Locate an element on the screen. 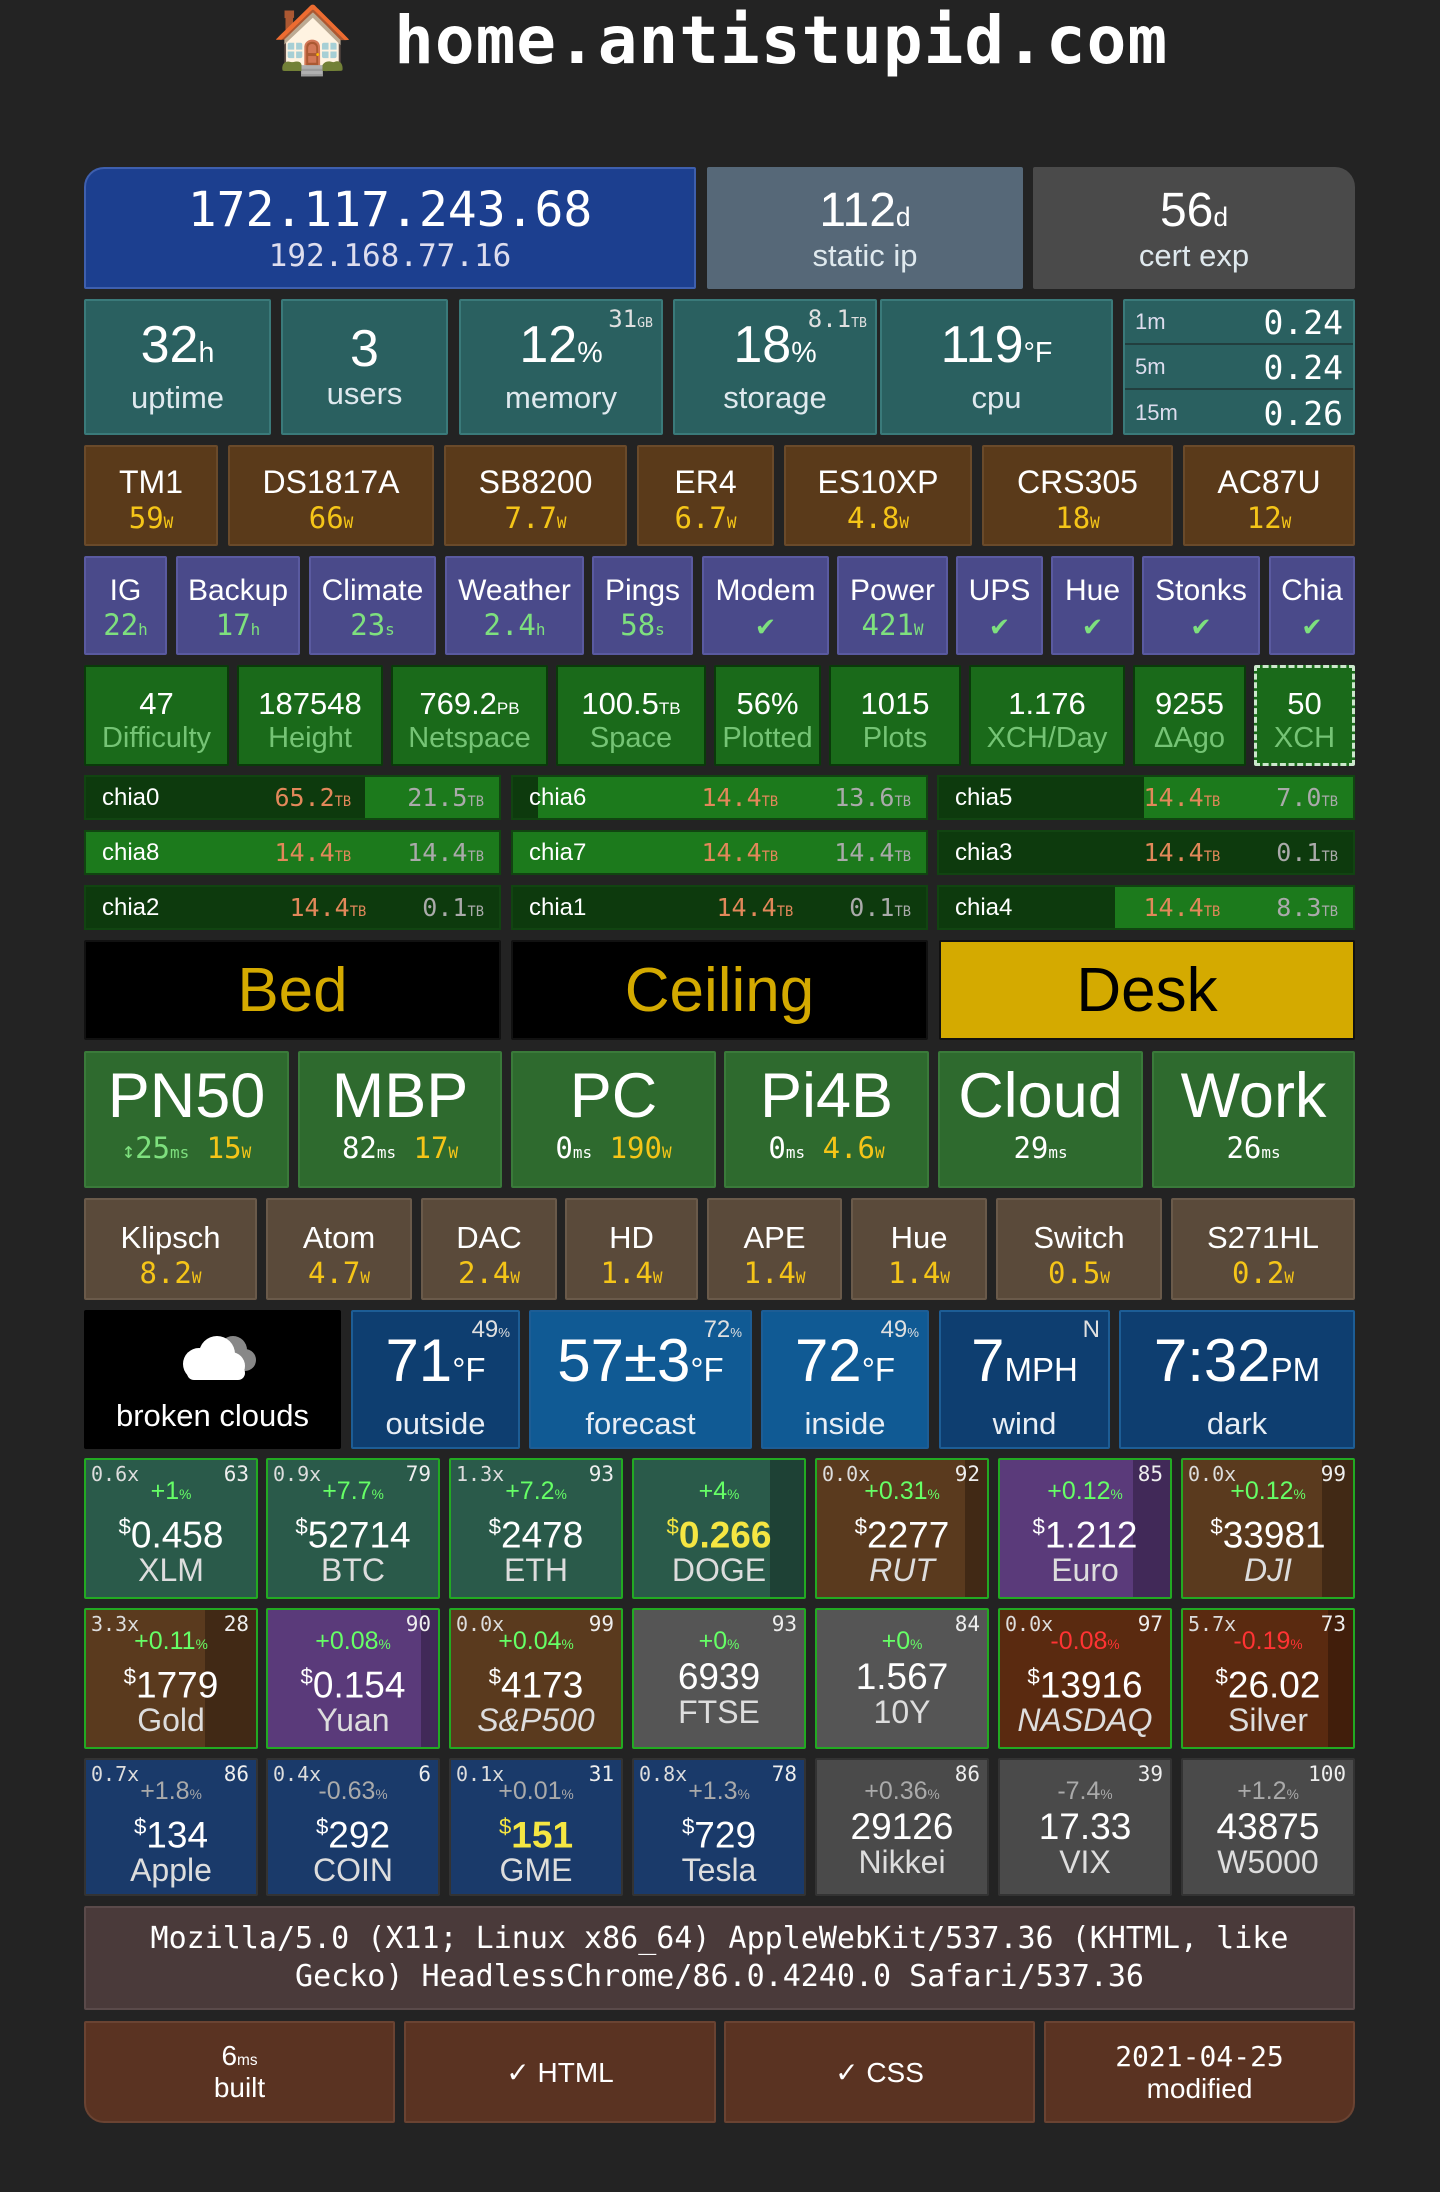  power-tile-ac87u: AC87U 12W is located at coordinates (1269, 495).